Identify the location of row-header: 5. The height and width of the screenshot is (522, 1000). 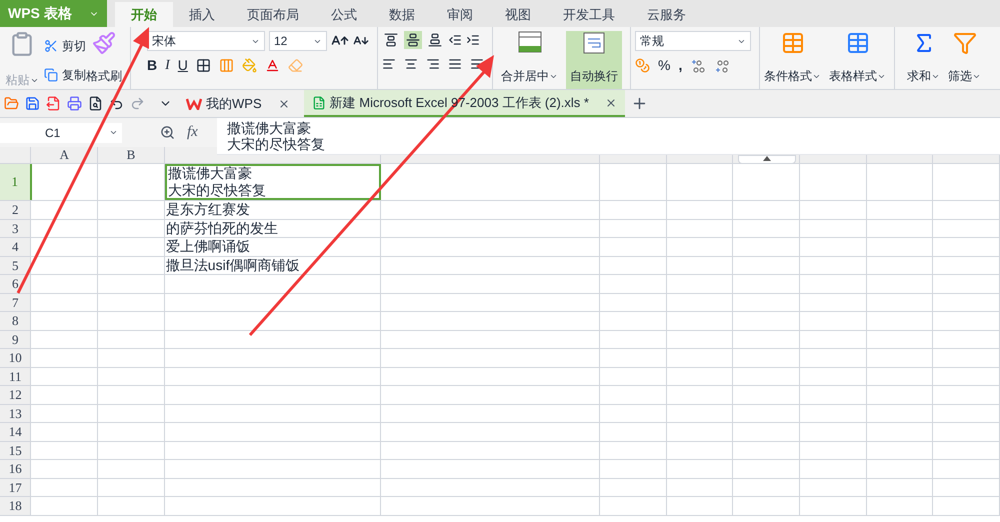
(16, 265).